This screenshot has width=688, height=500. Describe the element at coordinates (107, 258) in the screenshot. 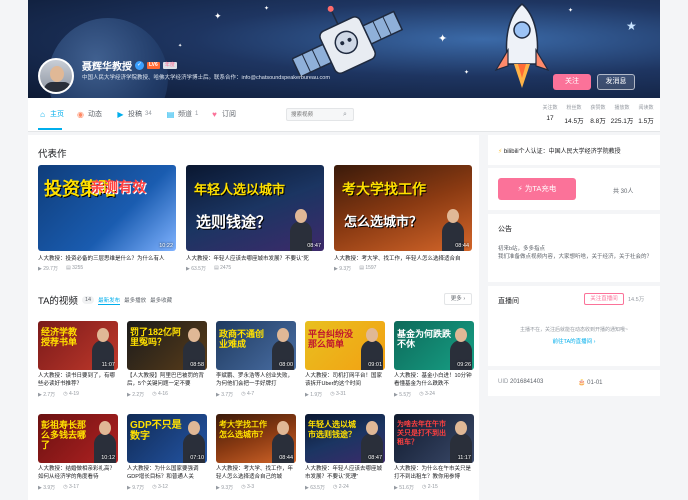

I see `video-title: 人大教授：投资必备的三层思维是什么？为什么有人` at that location.